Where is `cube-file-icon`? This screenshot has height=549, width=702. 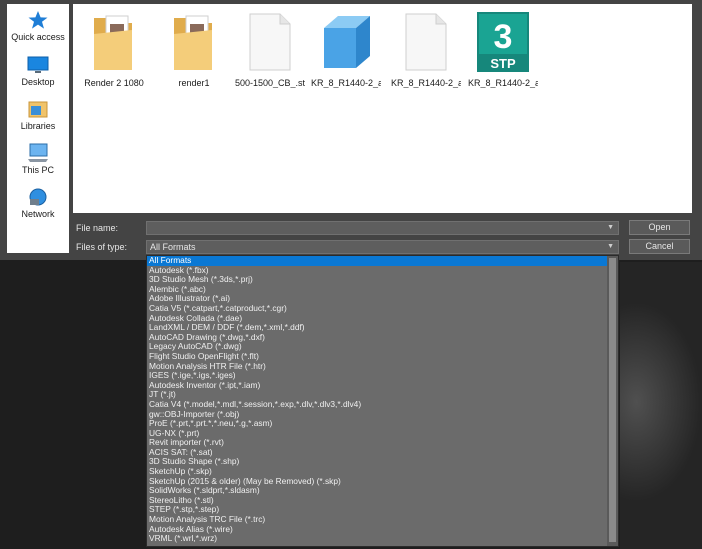
cube-file-icon is located at coordinates (347, 42).